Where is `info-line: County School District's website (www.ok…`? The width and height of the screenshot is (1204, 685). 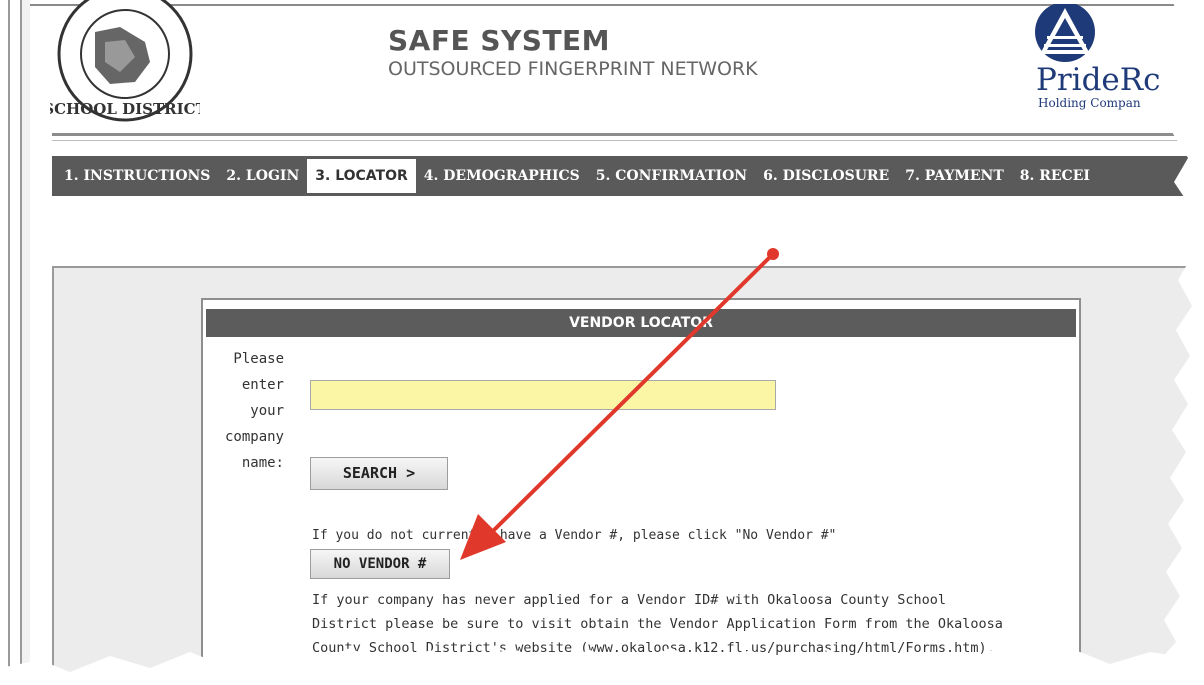
info-line: County School District's website (www.ok… is located at coordinates (653, 648).